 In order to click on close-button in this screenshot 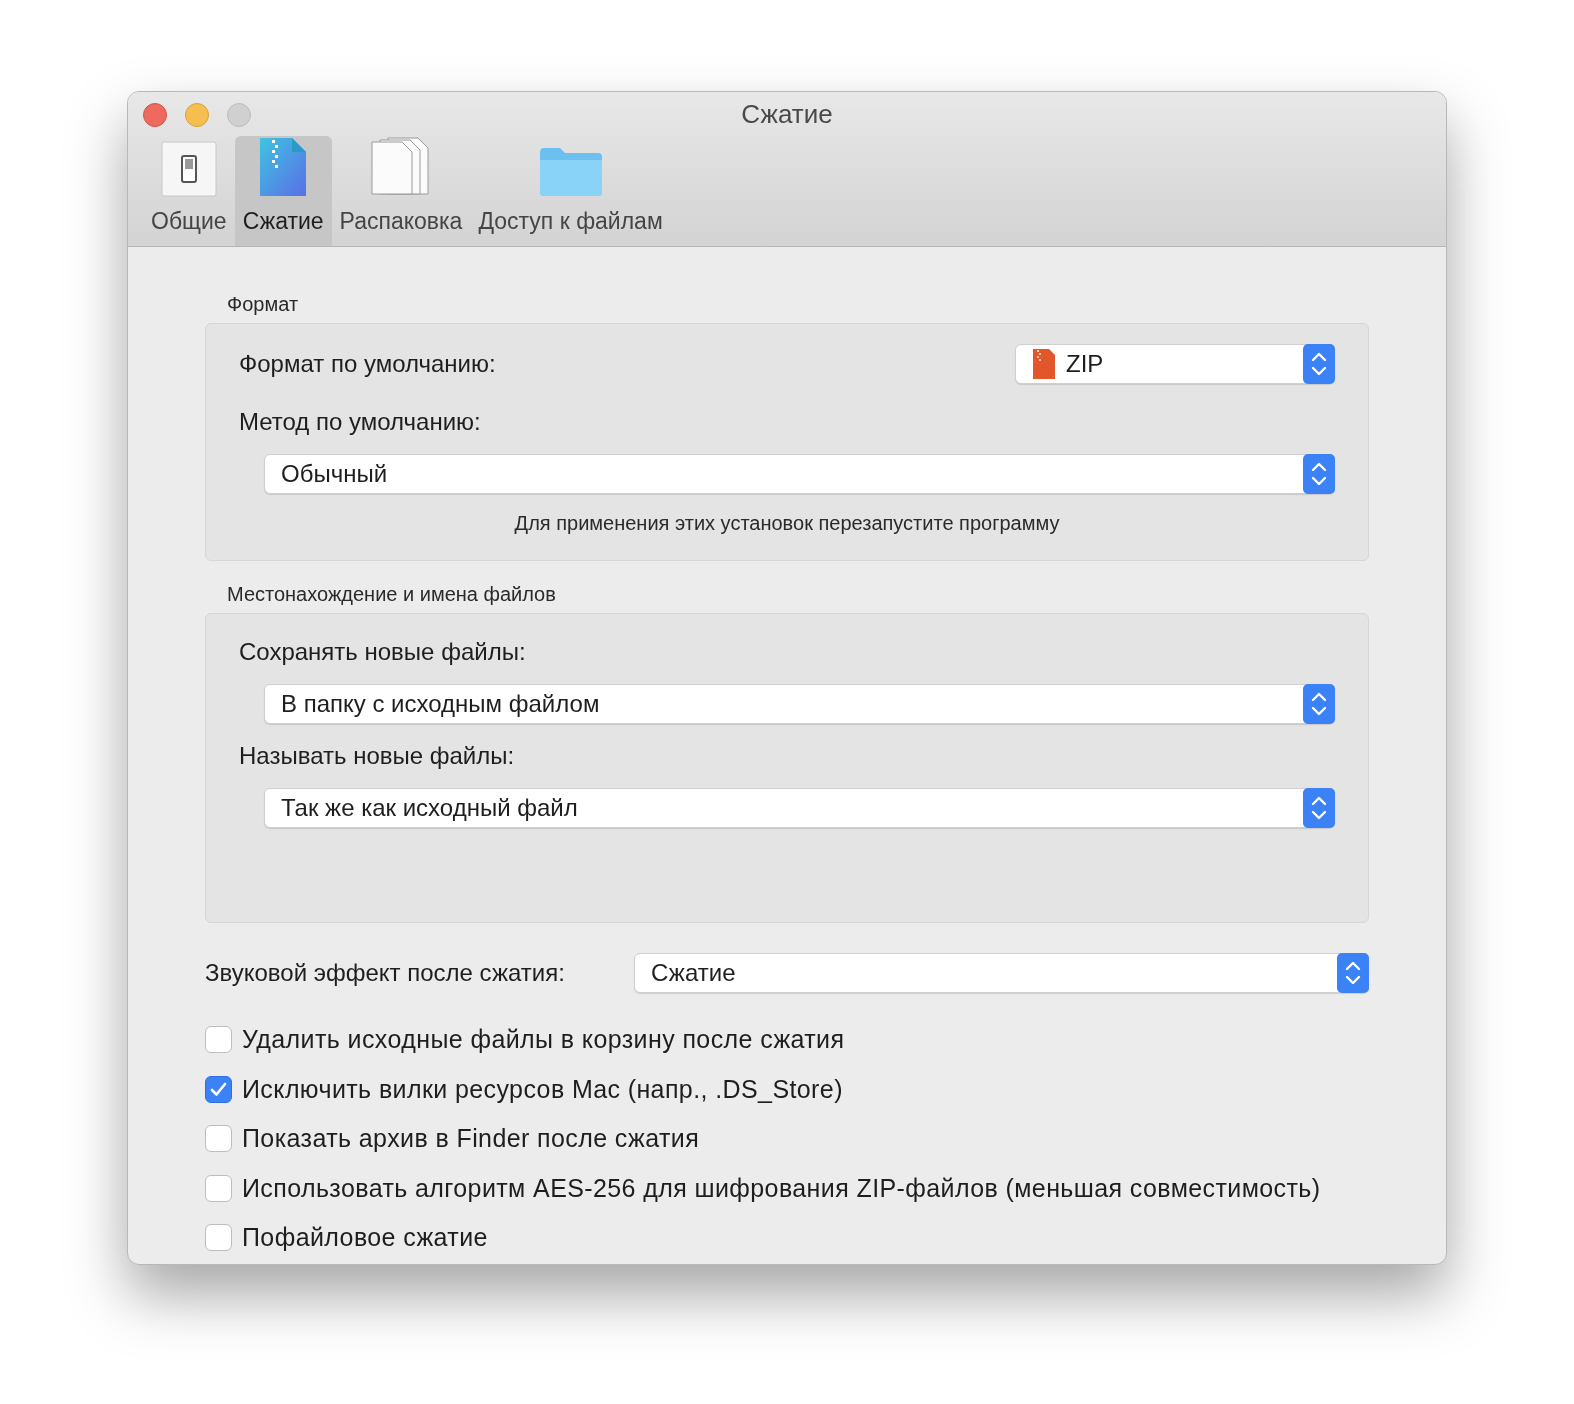, I will do `click(155, 115)`.